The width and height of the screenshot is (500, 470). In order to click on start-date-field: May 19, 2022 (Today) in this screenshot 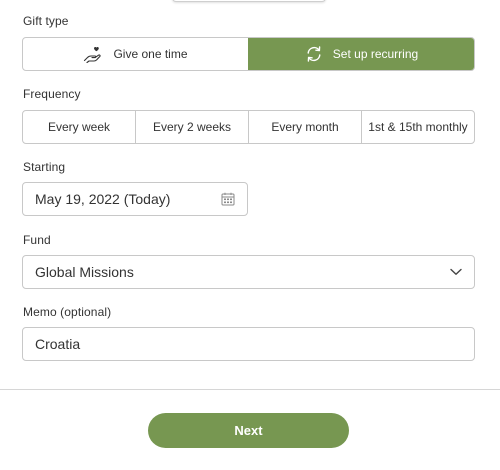, I will do `click(135, 199)`.